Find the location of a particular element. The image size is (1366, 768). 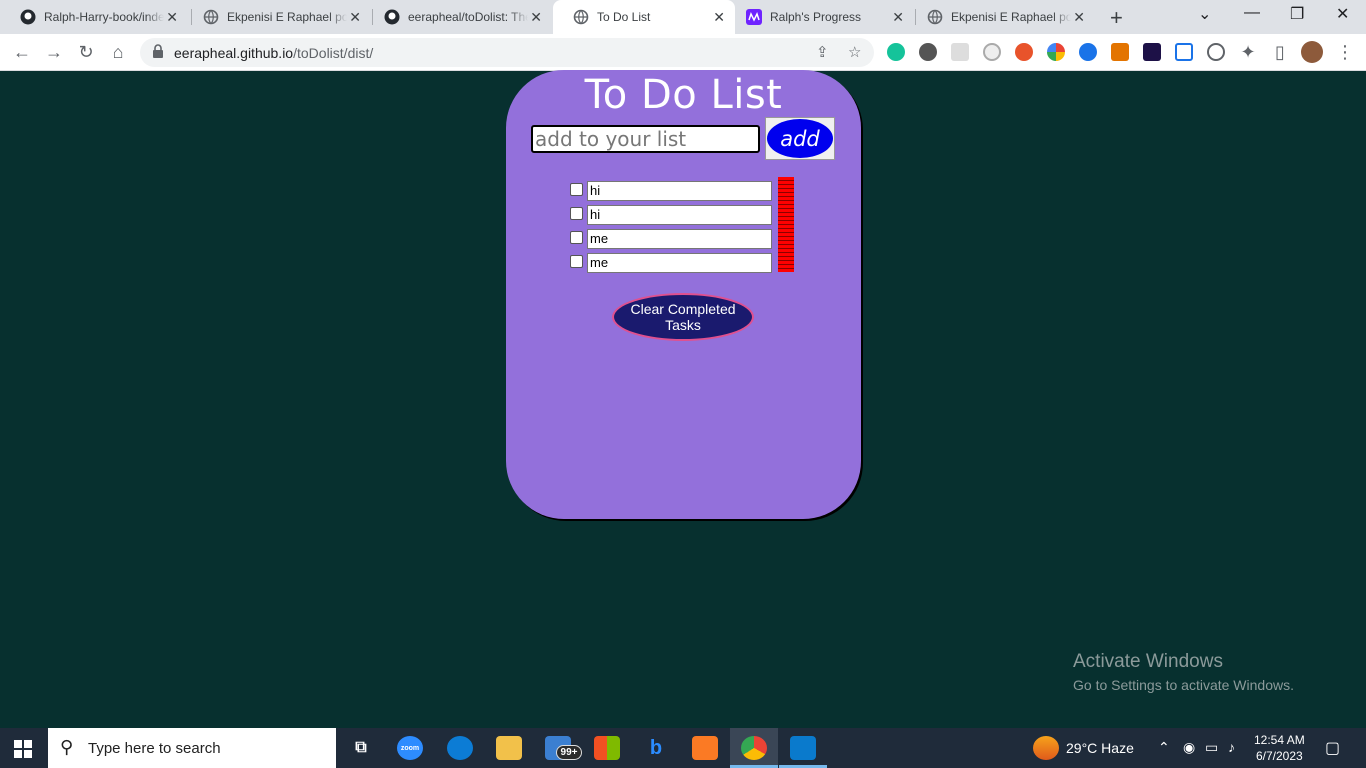

add-button-frame: add is located at coordinates (800, 138).